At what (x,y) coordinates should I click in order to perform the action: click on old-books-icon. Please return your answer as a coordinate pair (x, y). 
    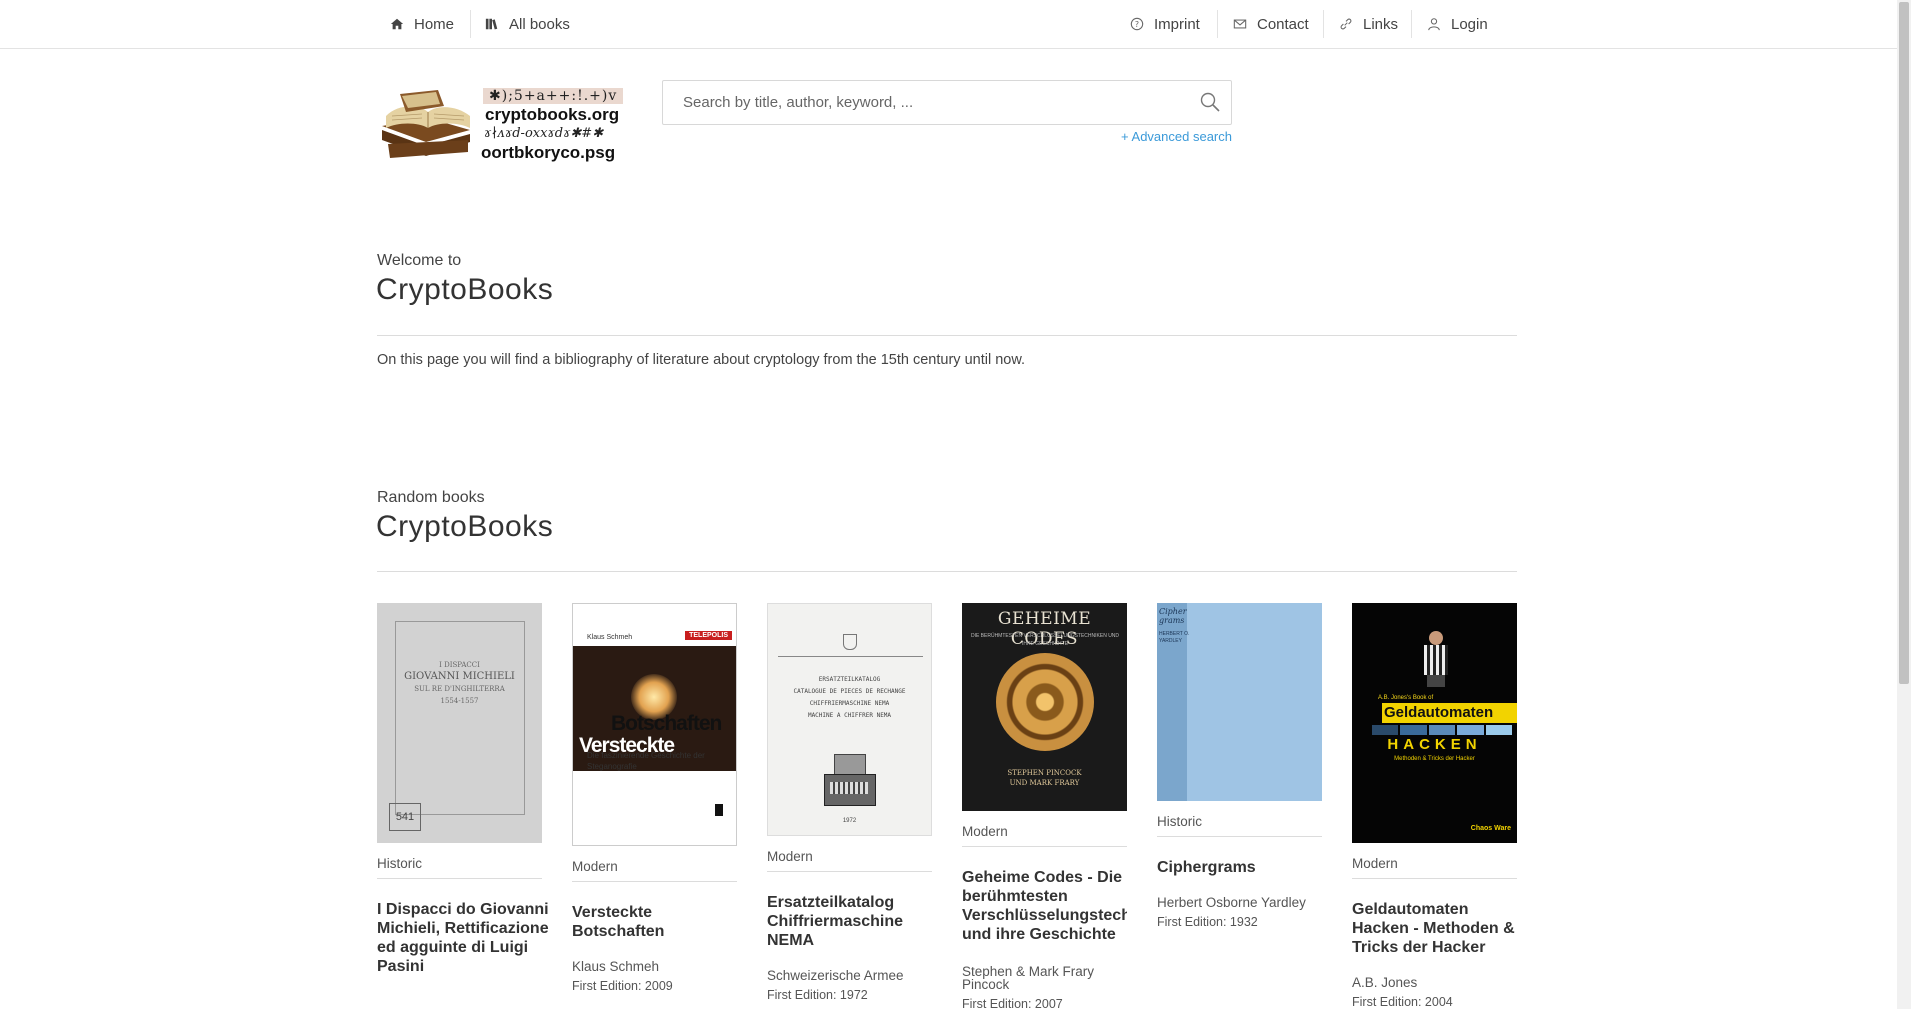
    Looking at the image, I should click on (426, 124).